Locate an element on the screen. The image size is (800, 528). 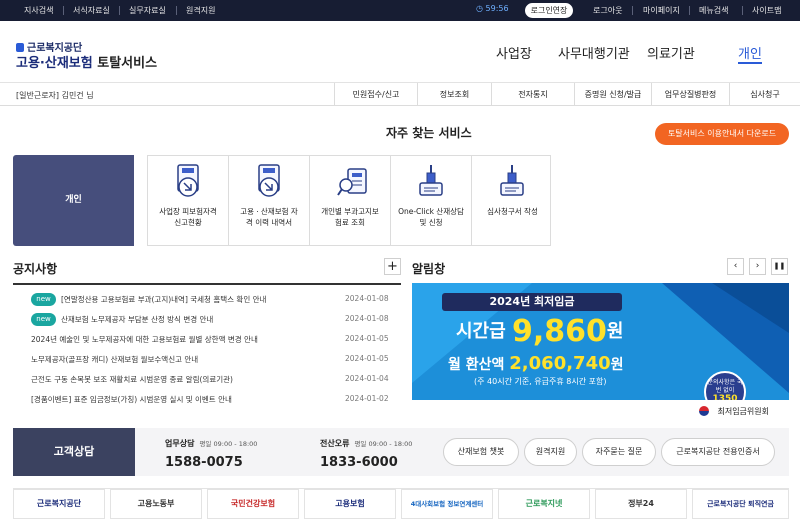
nav-medical: 의료기관 is located at coordinates (671, 52).